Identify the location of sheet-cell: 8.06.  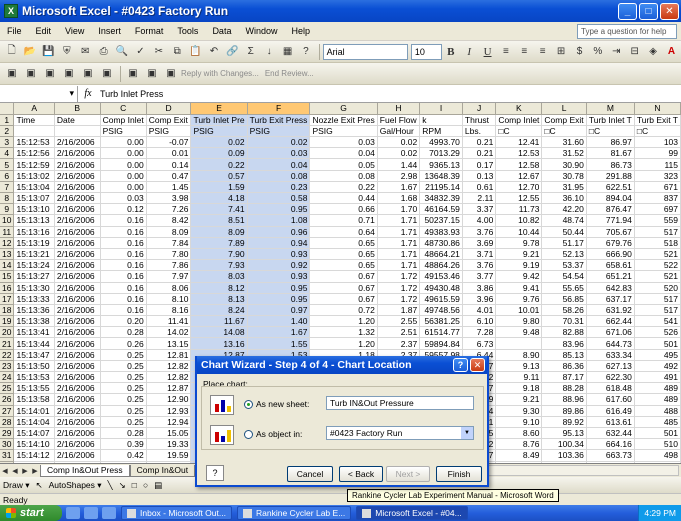
(169, 288).